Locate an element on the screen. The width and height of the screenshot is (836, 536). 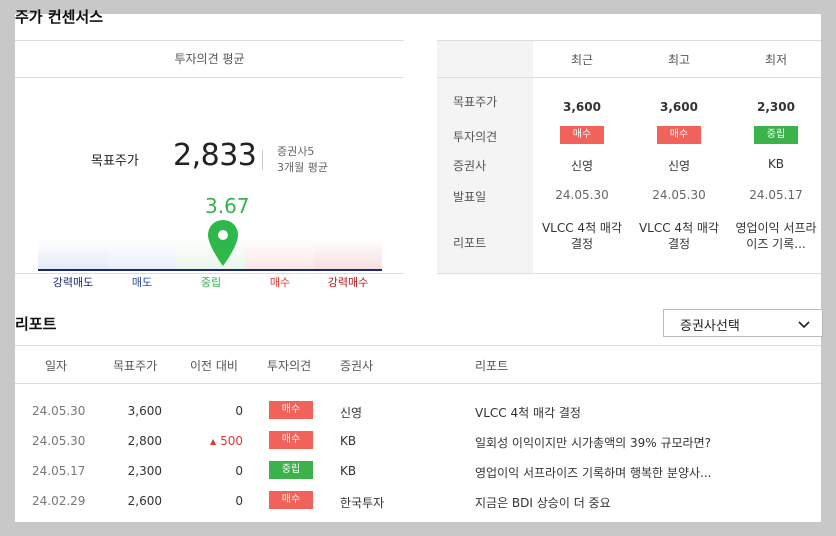
opinion-score: 3.67 is located at coordinates (227, 206).